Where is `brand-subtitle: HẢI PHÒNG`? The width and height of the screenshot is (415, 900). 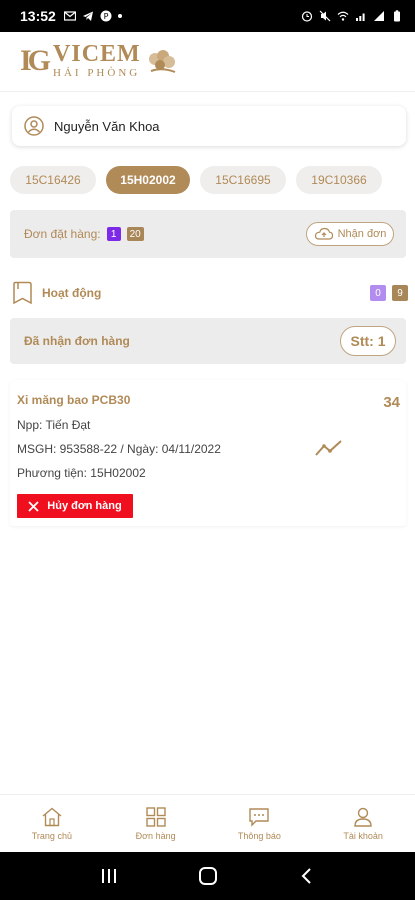
brand-subtitle: HẢI PHÒNG is located at coordinates (97, 73).